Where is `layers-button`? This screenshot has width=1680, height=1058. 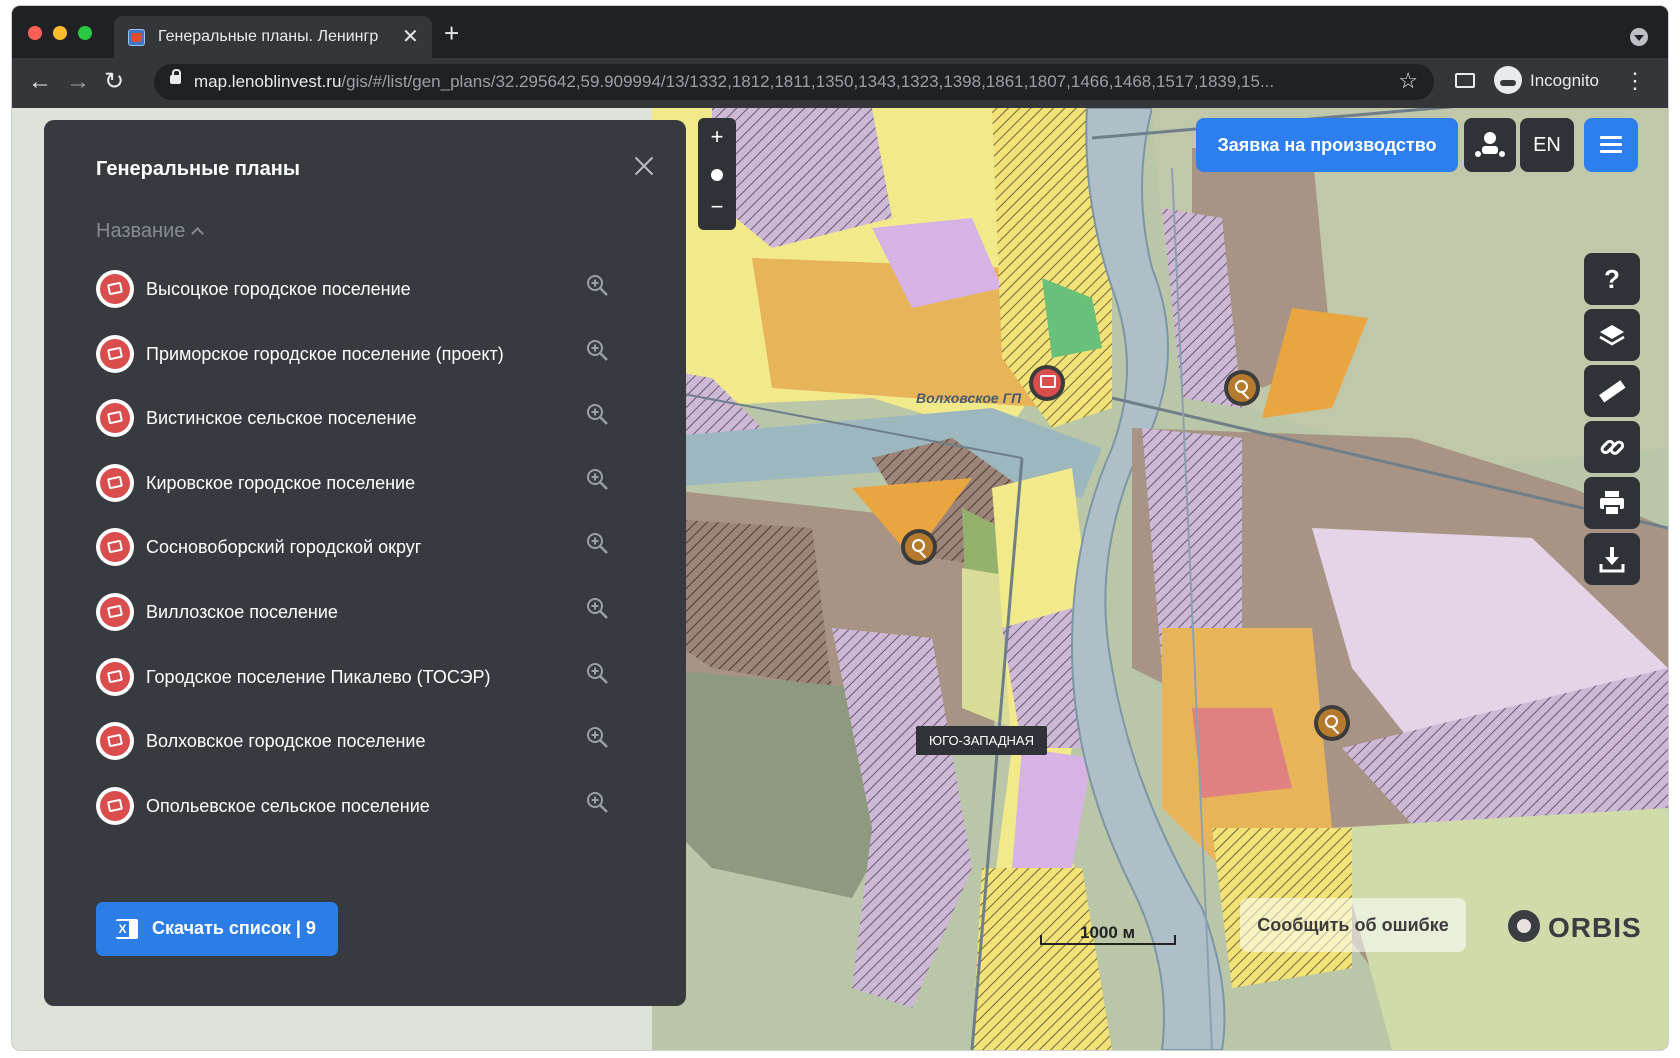
layers-button is located at coordinates (1612, 335).